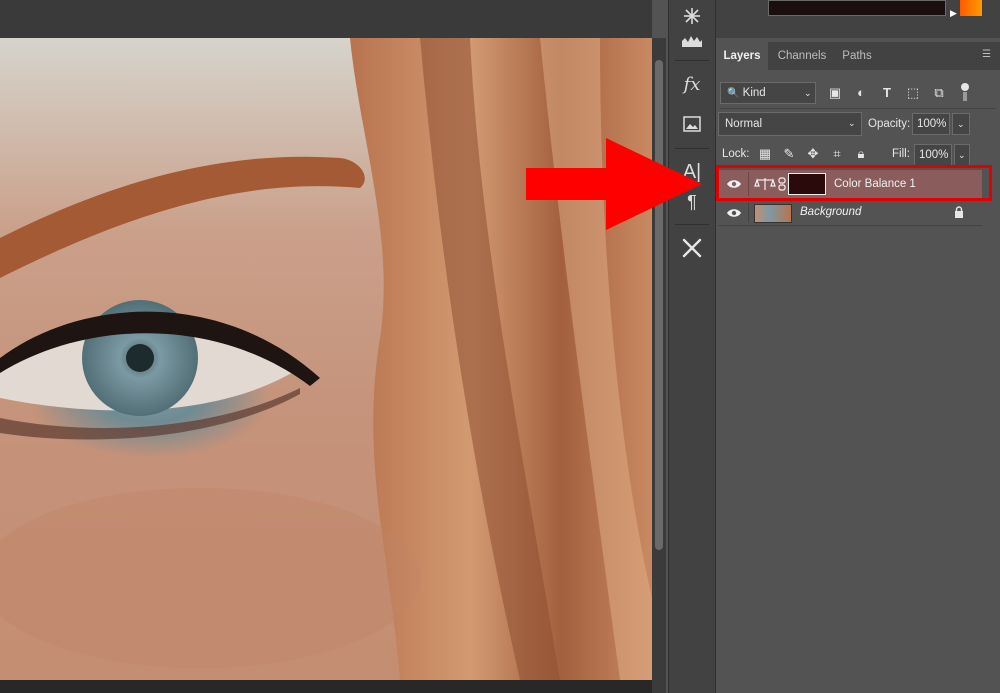  What do you see at coordinates (692, 40) in the screenshot?
I see `histogram-icon` at bounding box center [692, 40].